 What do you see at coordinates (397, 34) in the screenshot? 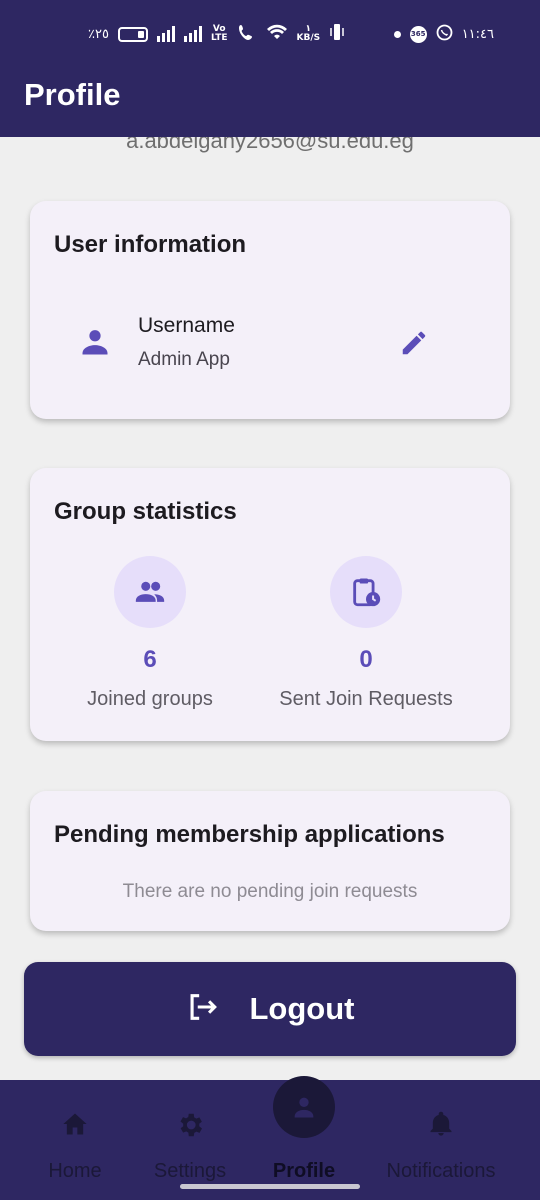
I see `notification-dot-icon` at bounding box center [397, 34].